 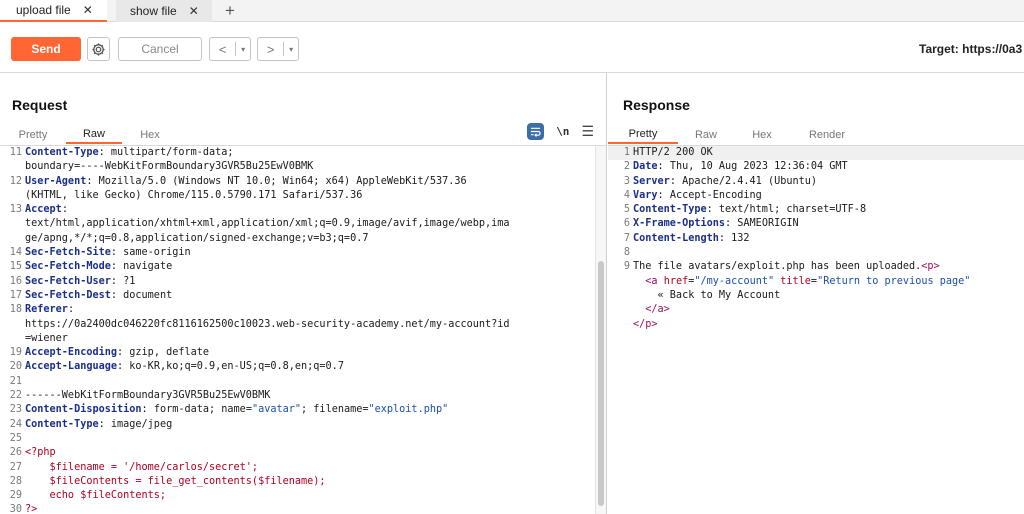 I want to click on tab-label: upload file, so click(x=43, y=10).